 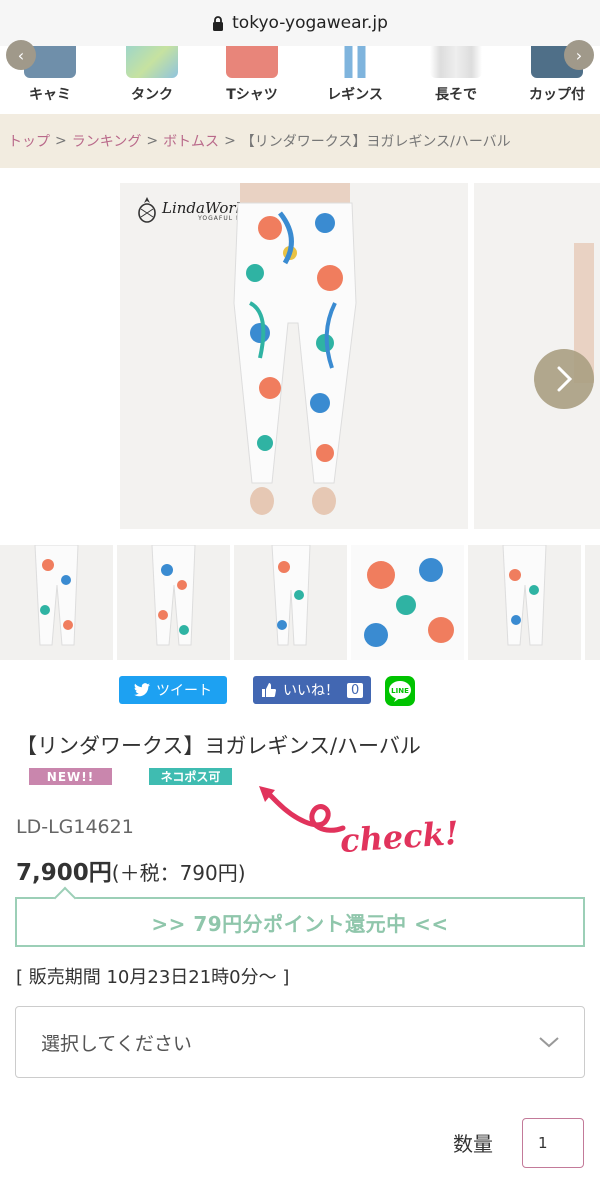 I want to click on sales-period: [ 販売期間 10月23日21時0分〜 ], so click(x=153, y=977).